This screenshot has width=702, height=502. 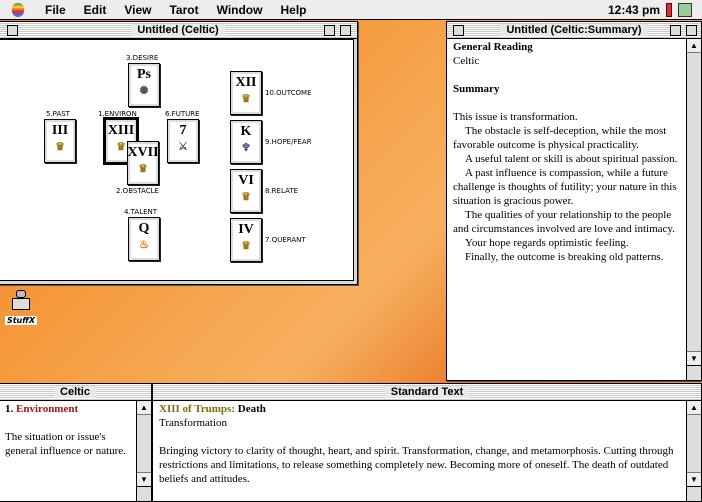 I want to click on label-relate: 8.RELATE, so click(x=281, y=191).